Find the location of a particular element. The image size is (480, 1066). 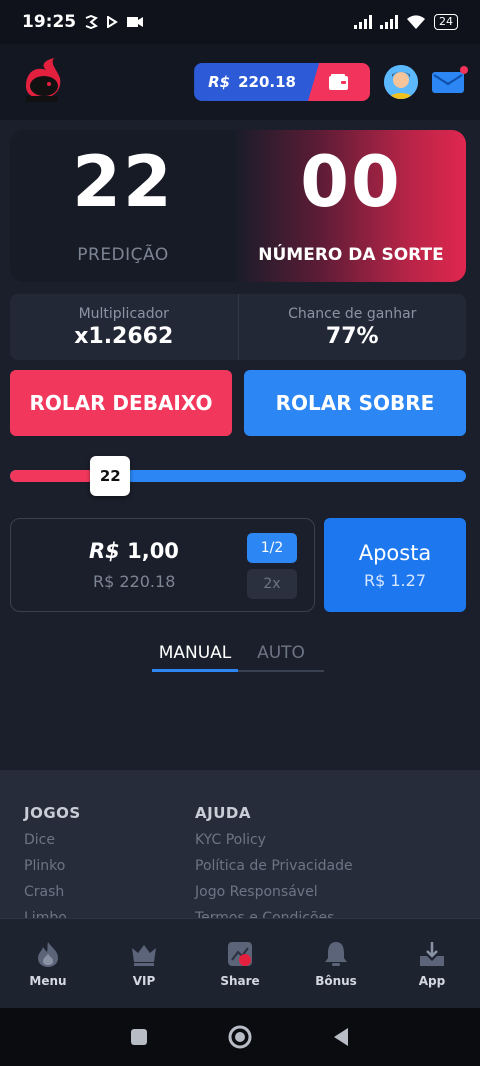

balance-widget: R$ 220.18 is located at coordinates (282, 82).